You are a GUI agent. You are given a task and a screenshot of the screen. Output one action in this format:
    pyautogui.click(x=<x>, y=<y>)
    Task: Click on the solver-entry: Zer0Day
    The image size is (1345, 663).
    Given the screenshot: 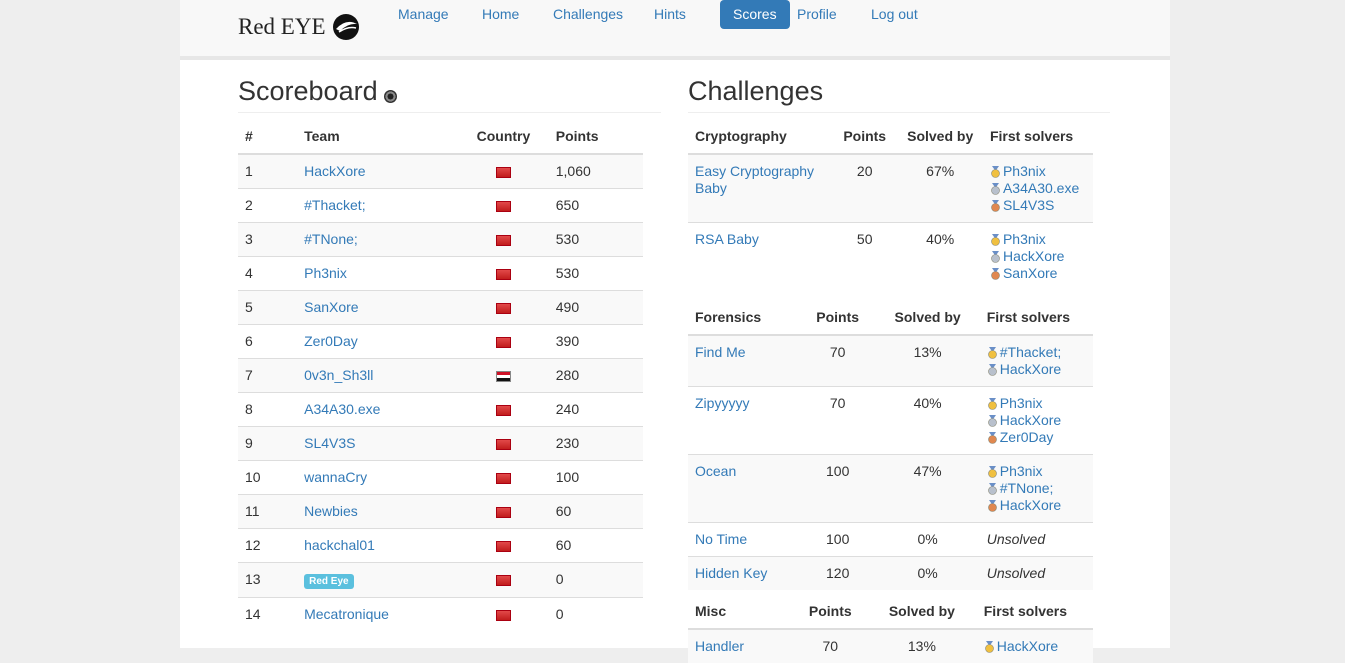 What is the action you would take?
    pyautogui.click(x=1036, y=437)
    